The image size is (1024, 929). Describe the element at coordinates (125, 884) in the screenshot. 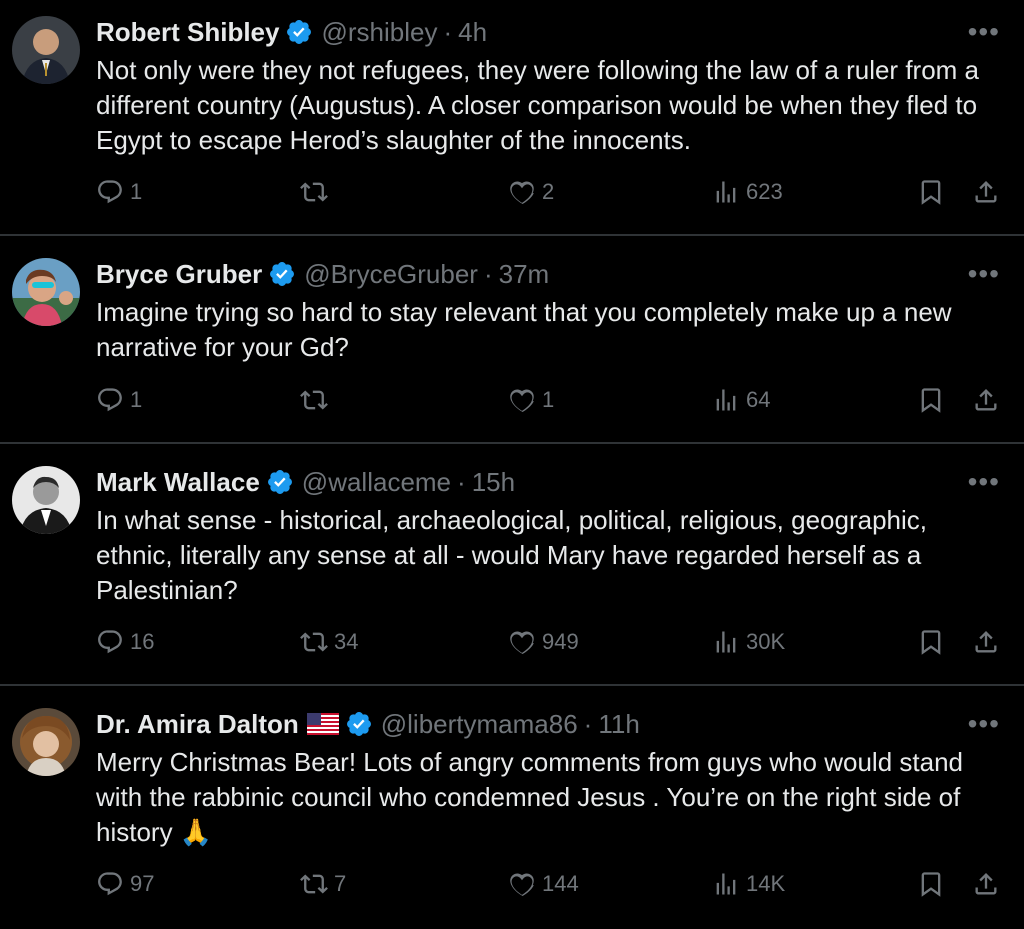

I see `reply-button: 97` at that location.